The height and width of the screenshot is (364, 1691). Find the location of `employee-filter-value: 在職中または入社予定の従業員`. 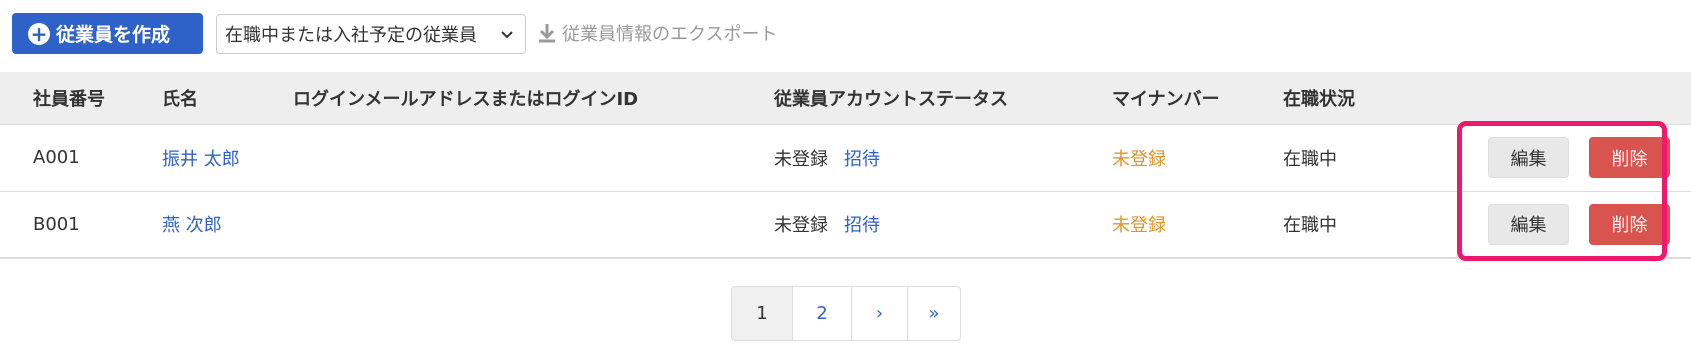

employee-filter-value: 在職中または入社予定の従業員 is located at coordinates (351, 35).